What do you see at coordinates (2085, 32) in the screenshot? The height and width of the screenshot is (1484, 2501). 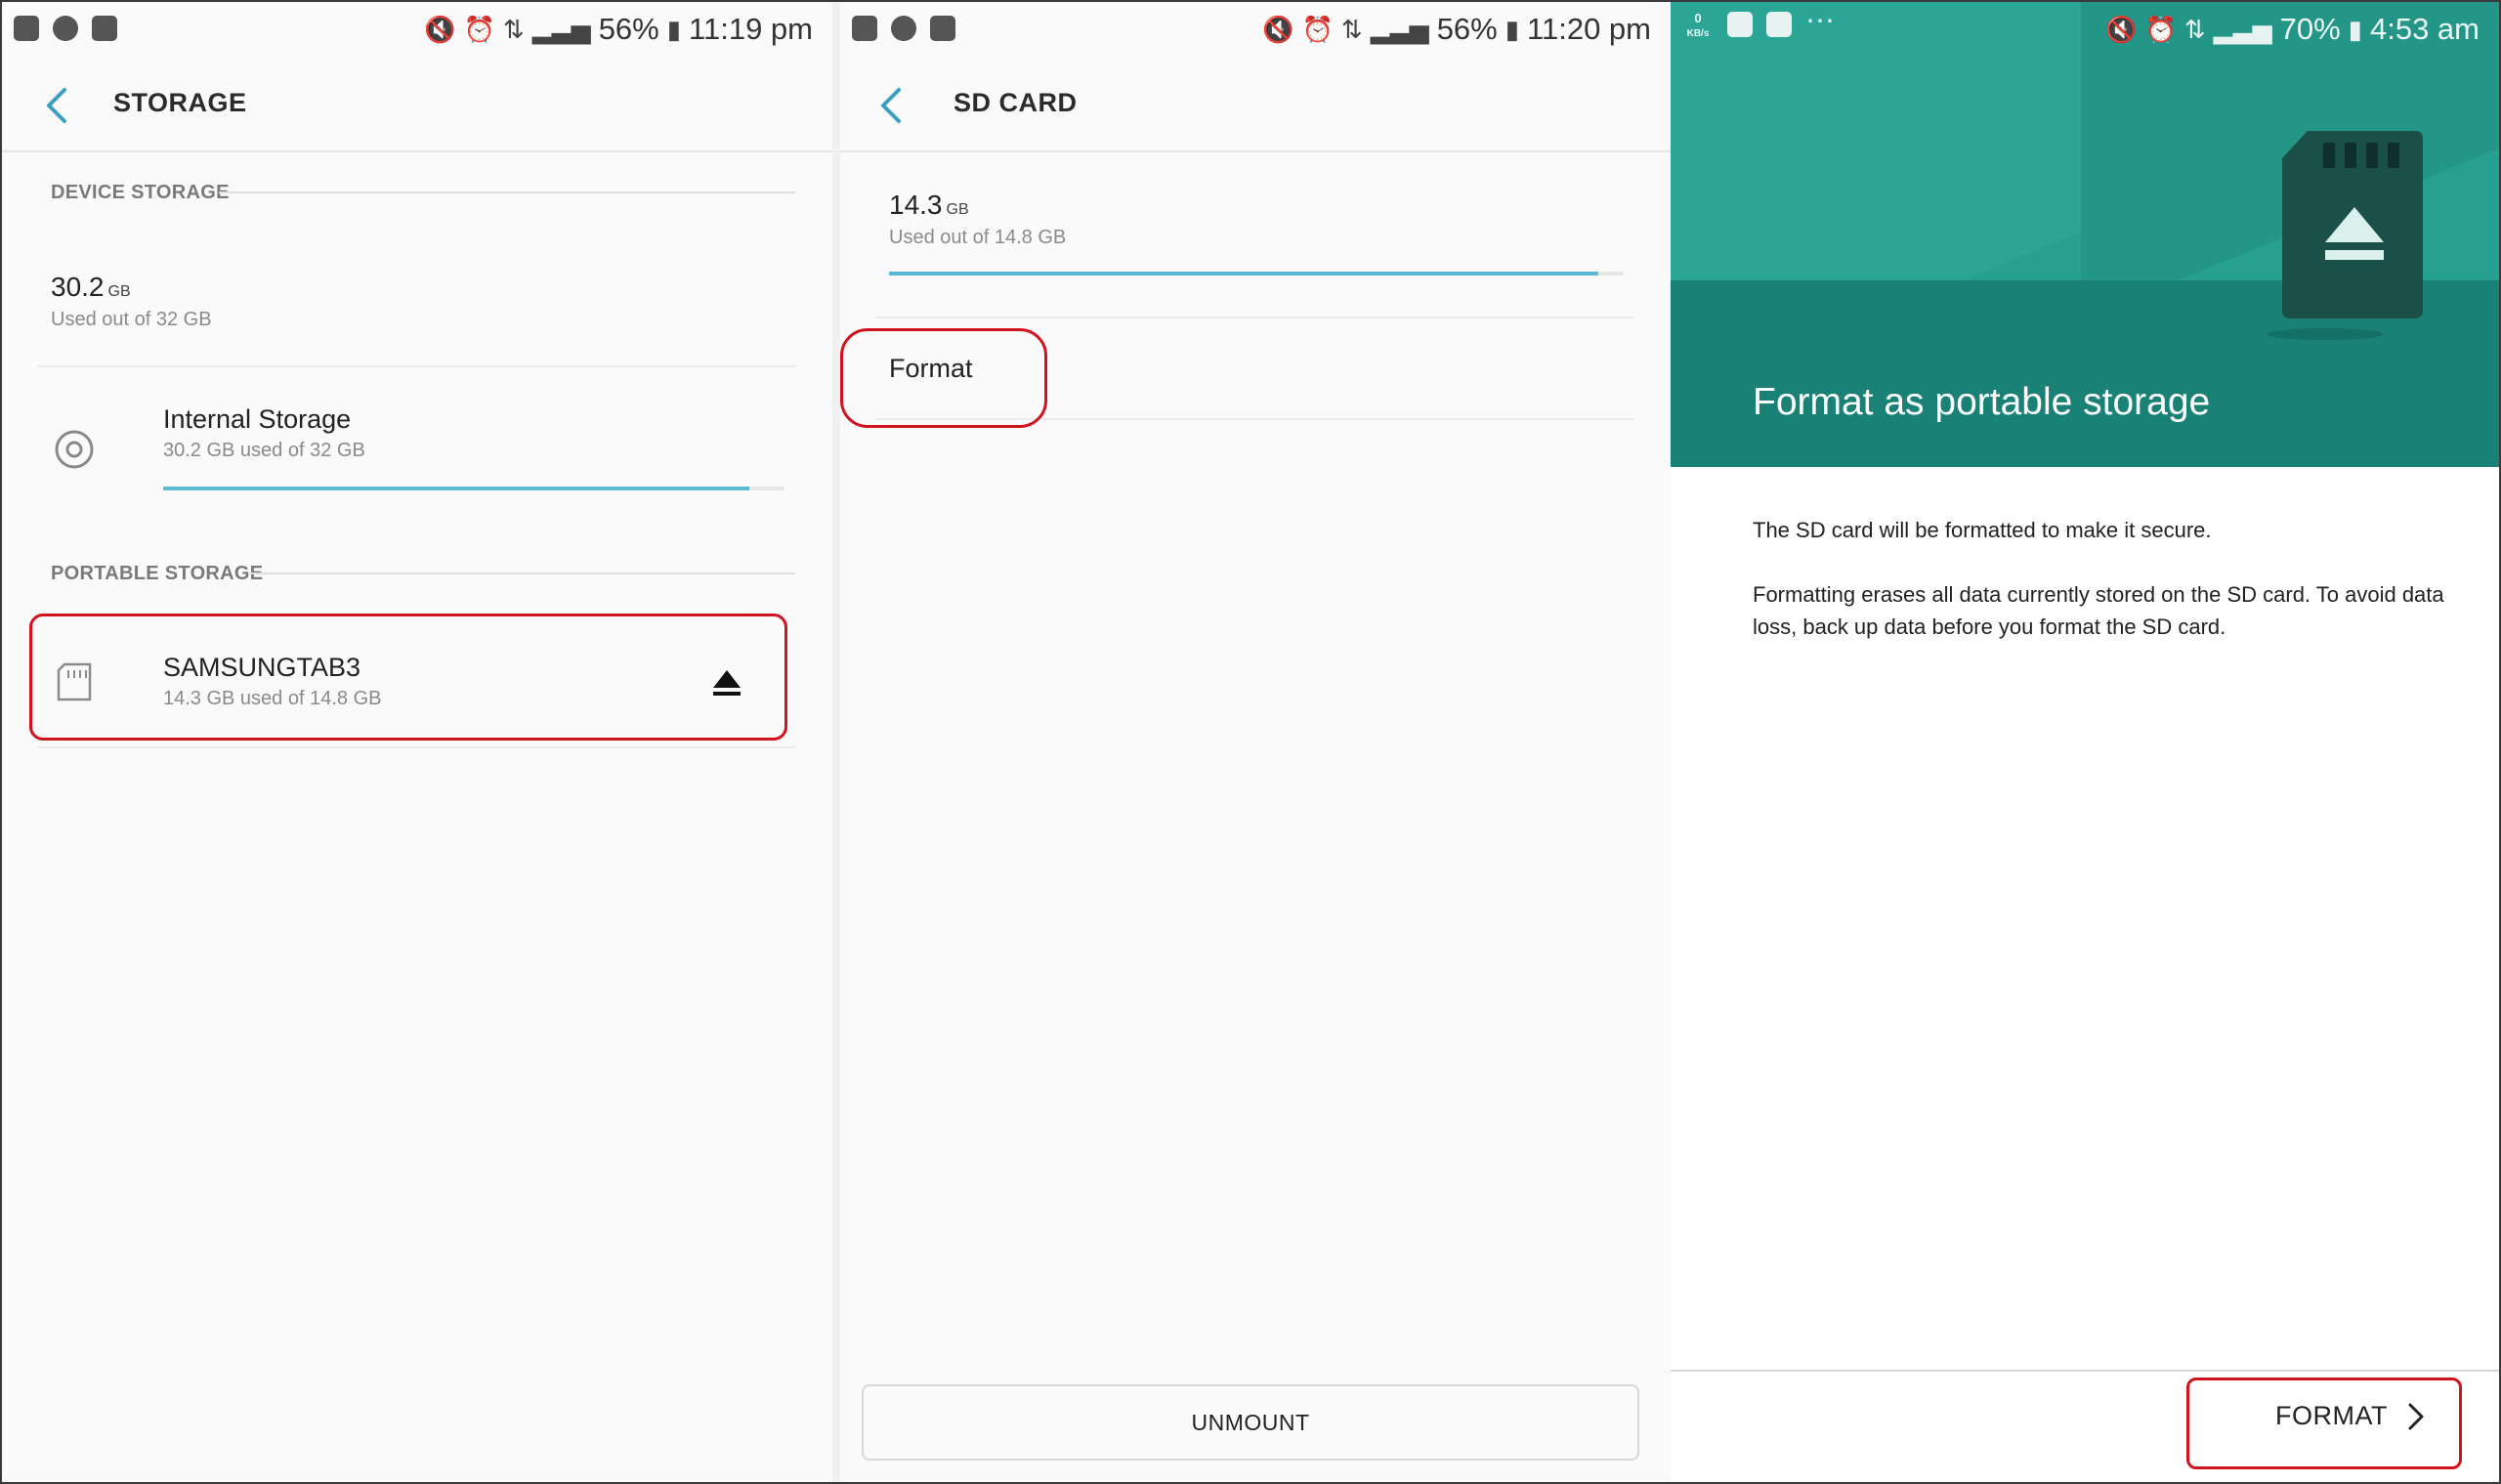 I see `status-bar: 0 KB/s ⋯ 🔇 ⏰ ⇅ ▂▃▅ 70% ▮ 4:53 am` at bounding box center [2085, 32].